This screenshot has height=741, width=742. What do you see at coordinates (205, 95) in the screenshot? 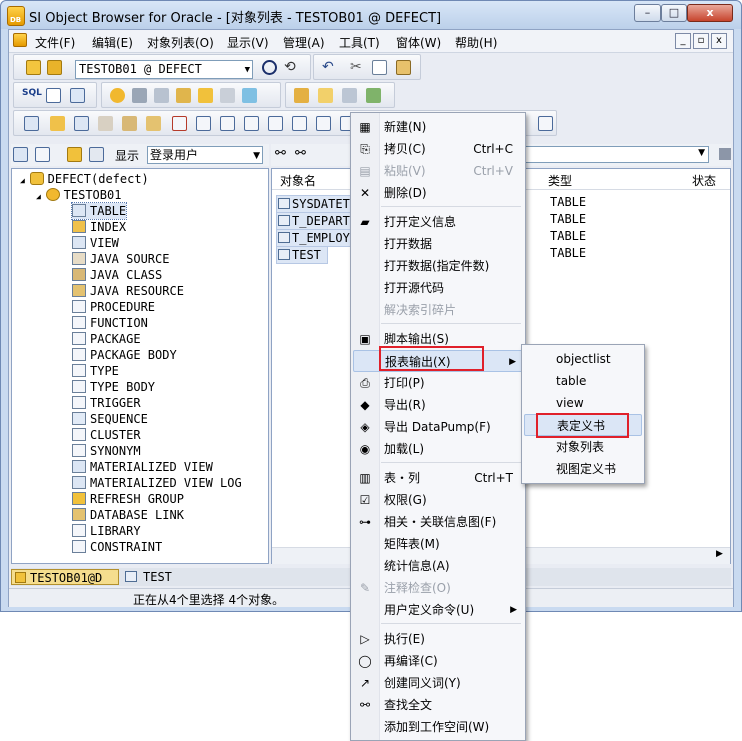
I see `cylinder-icon` at bounding box center [205, 95].